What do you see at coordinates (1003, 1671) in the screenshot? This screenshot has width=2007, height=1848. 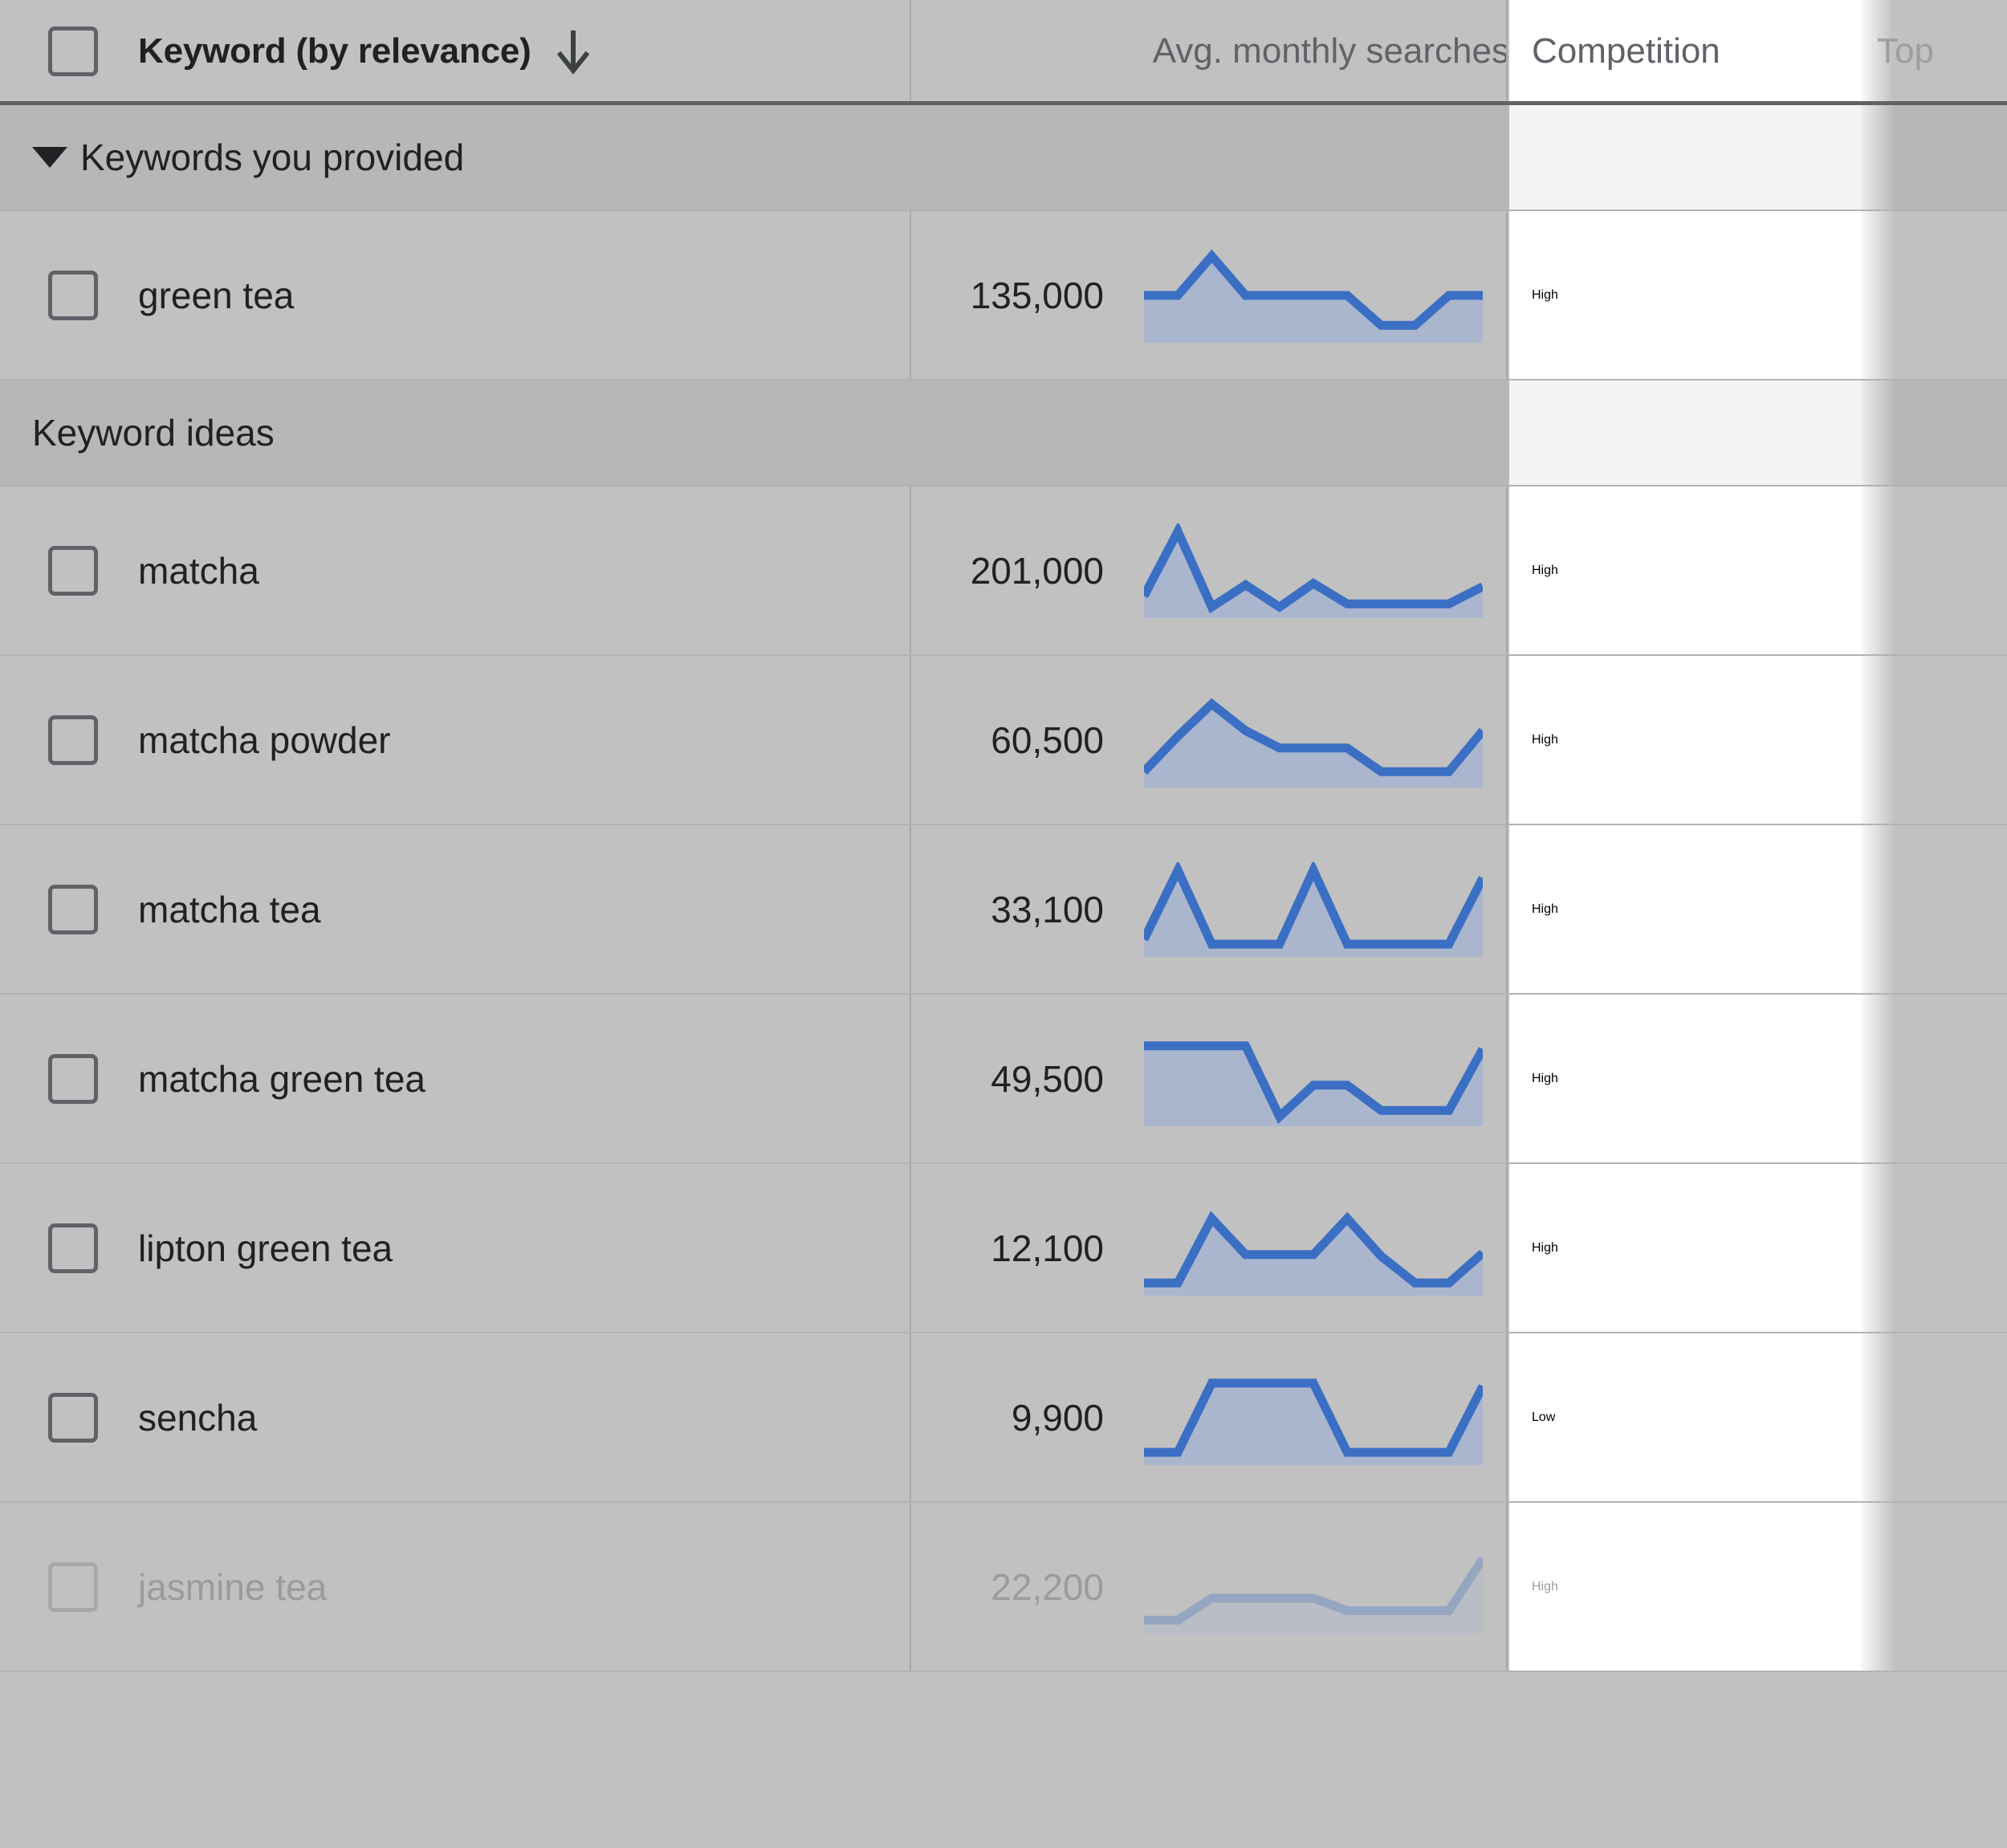 I see `row-divider` at bounding box center [1003, 1671].